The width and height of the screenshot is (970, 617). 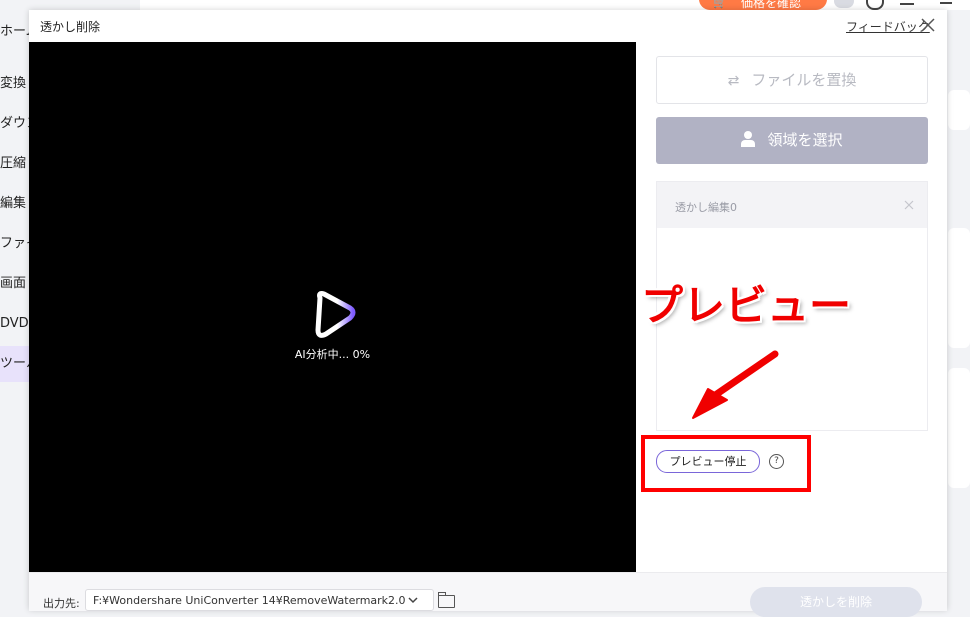 What do you see at coordinates (907, 4) in the screenshot?
I see `menu-icon` at bounding box center [907, 4].